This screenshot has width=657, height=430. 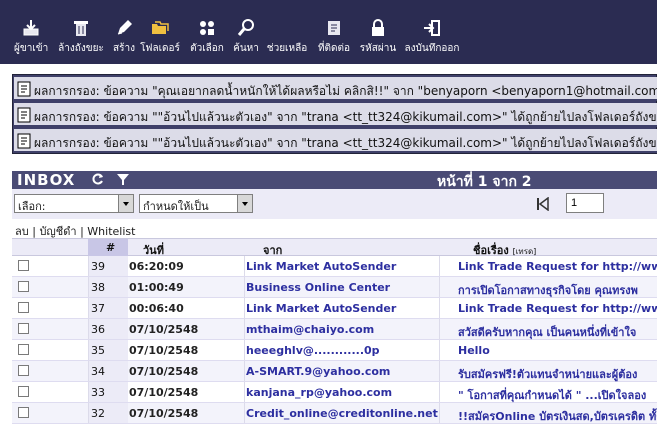 I want to click on message-number: 39, so click(x=98, y=266).